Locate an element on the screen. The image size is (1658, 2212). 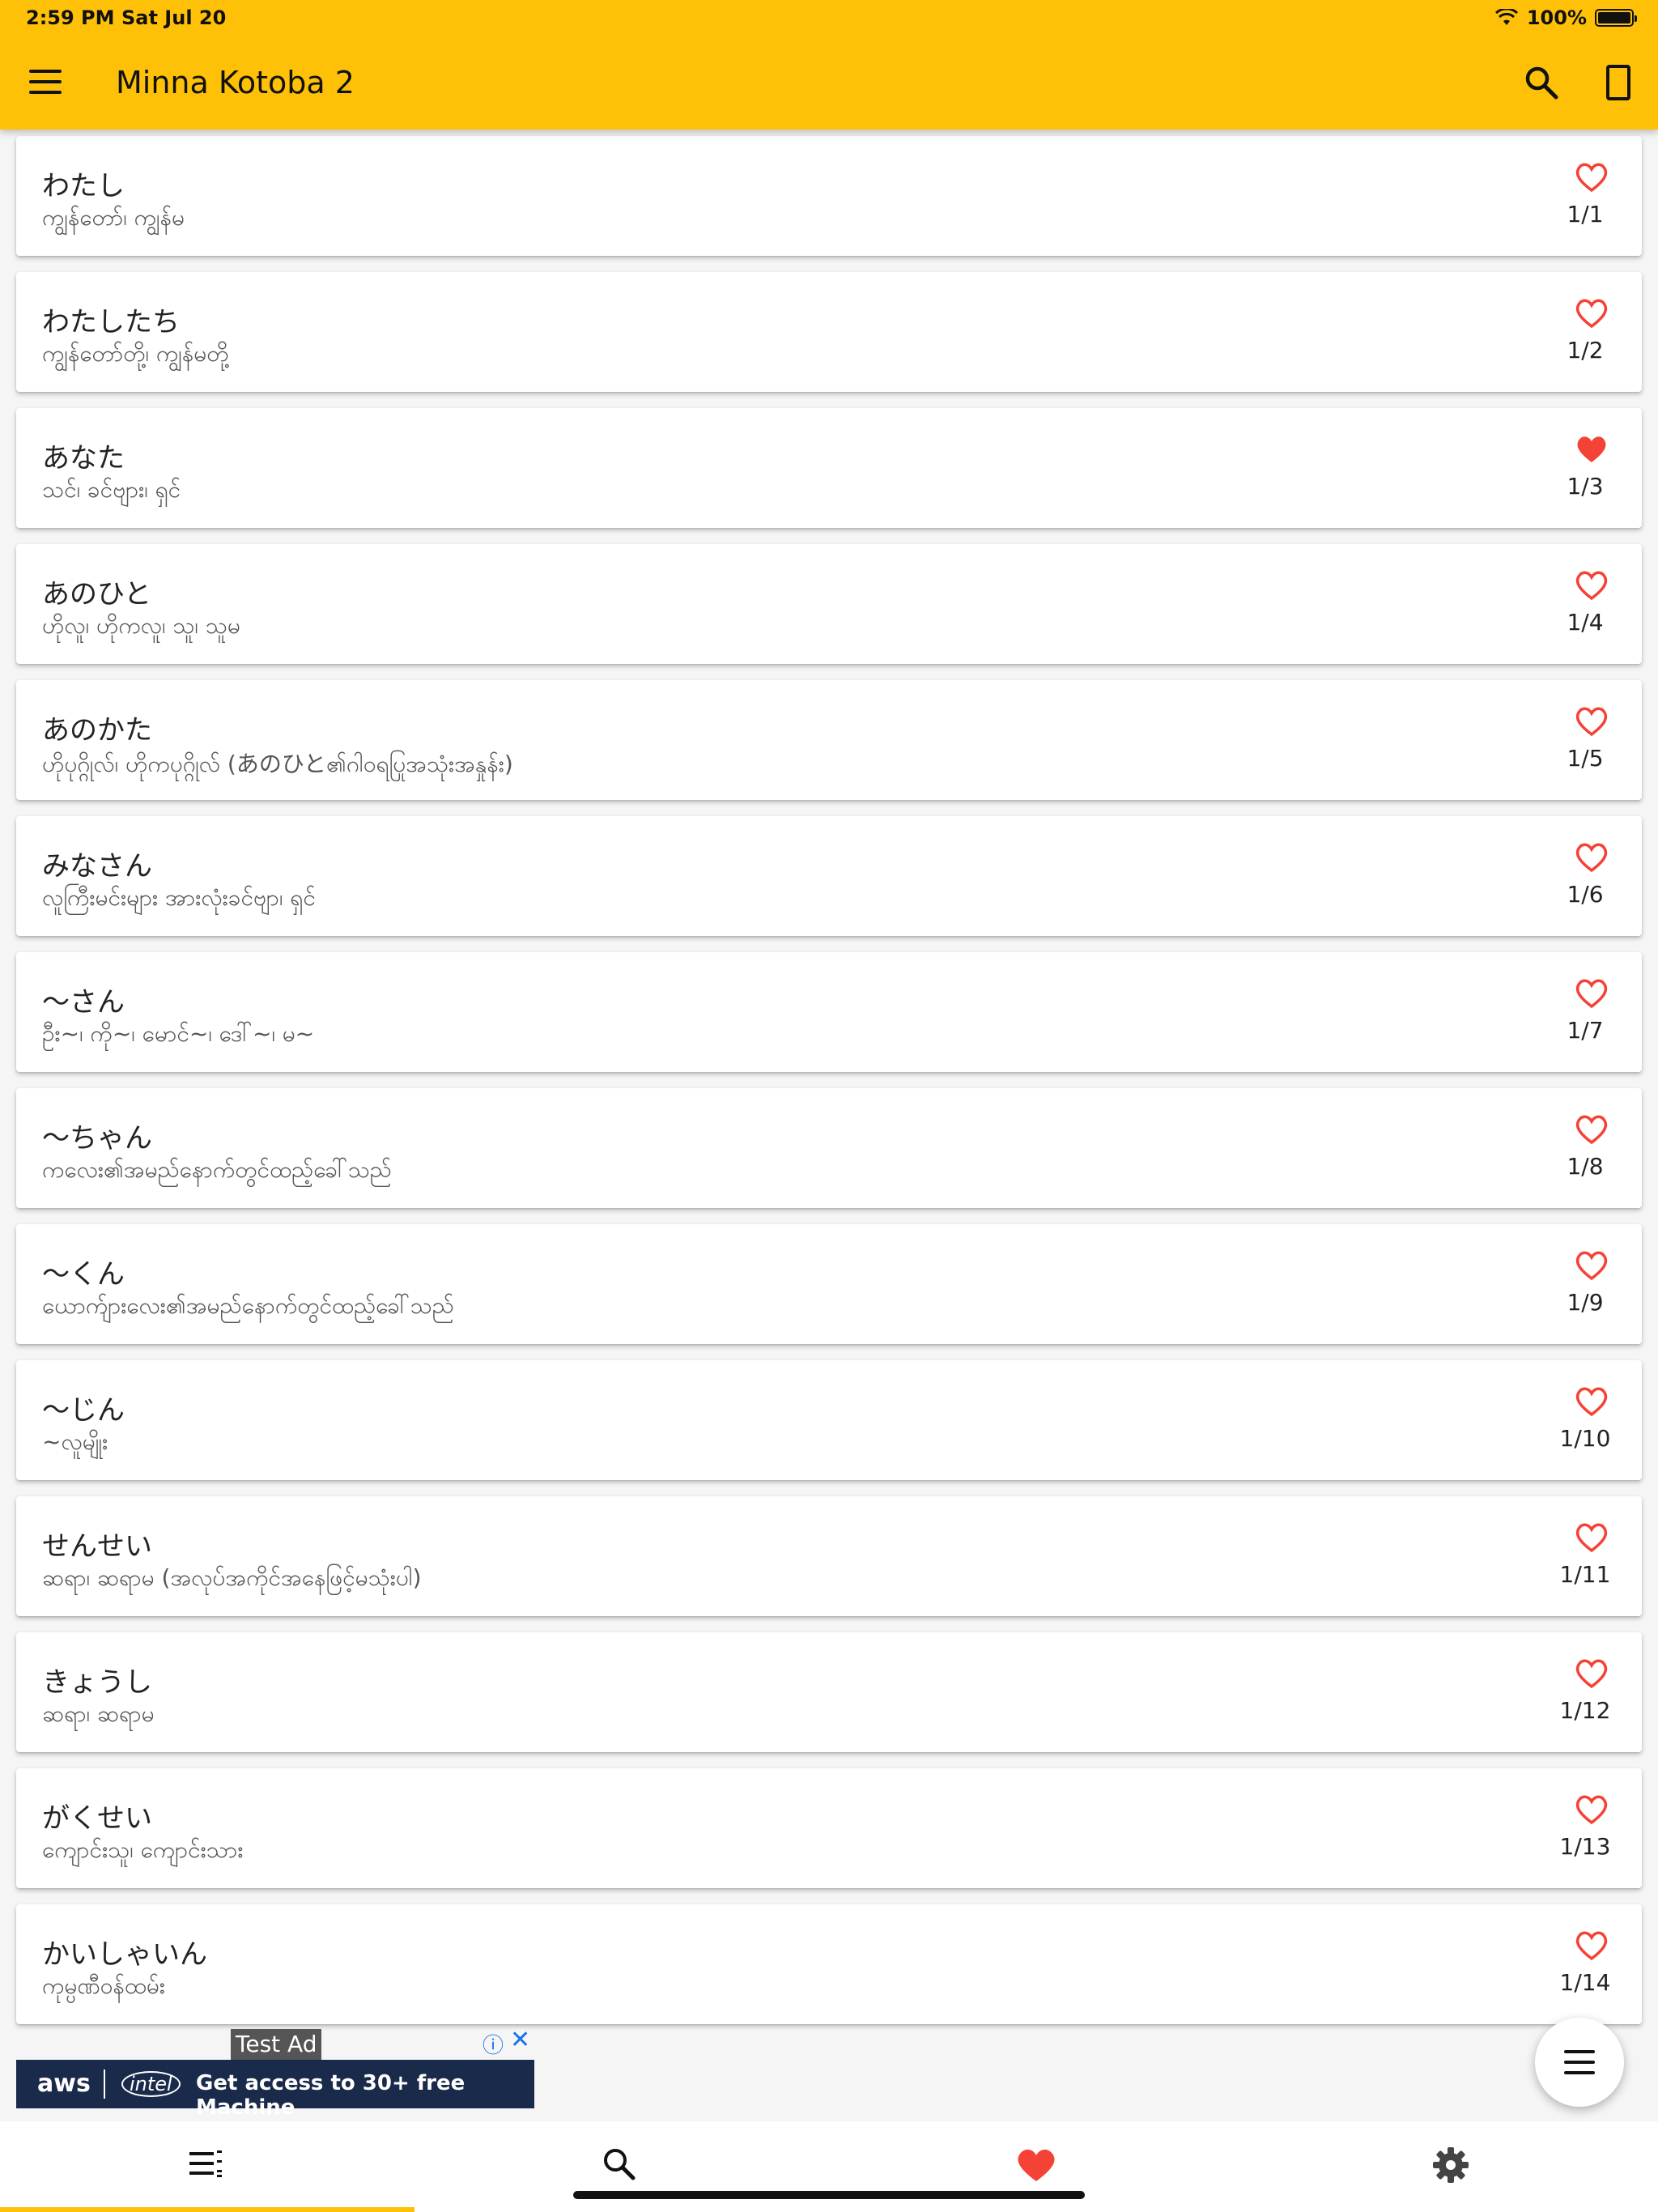
myanmar-meaning: သင်၊ ခင်ဗျား၊ ရှင် is located at coordinates (111, 489).